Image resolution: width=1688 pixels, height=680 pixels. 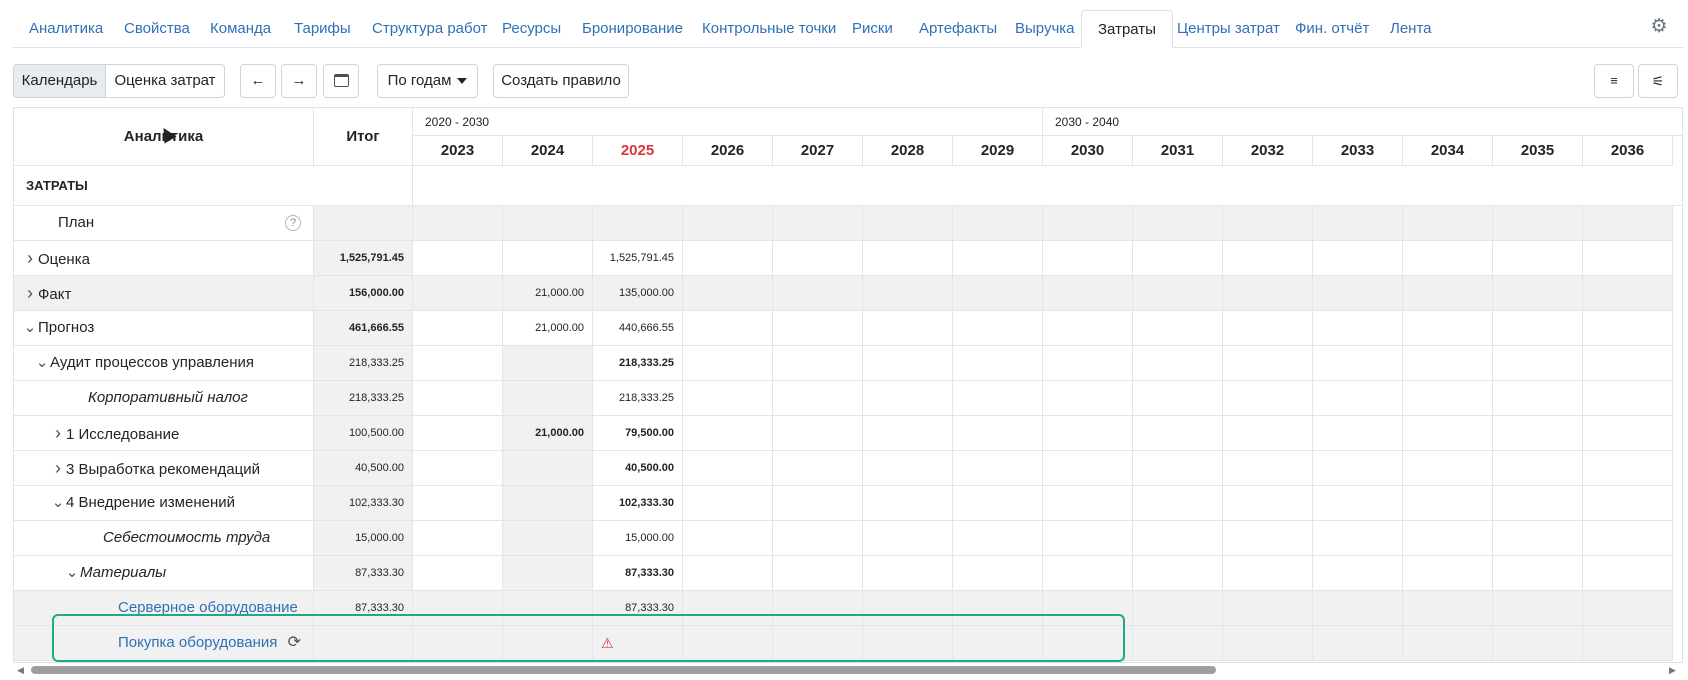 I want to click on year-header: 2030, so click(x=1088, y=151).